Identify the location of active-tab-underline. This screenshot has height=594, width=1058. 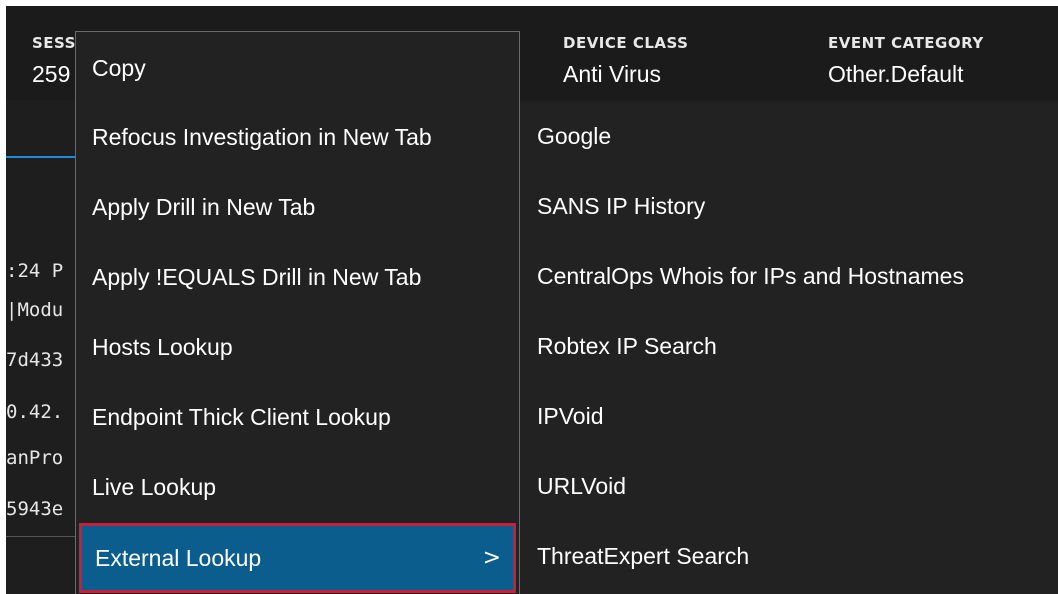
(46, 157).